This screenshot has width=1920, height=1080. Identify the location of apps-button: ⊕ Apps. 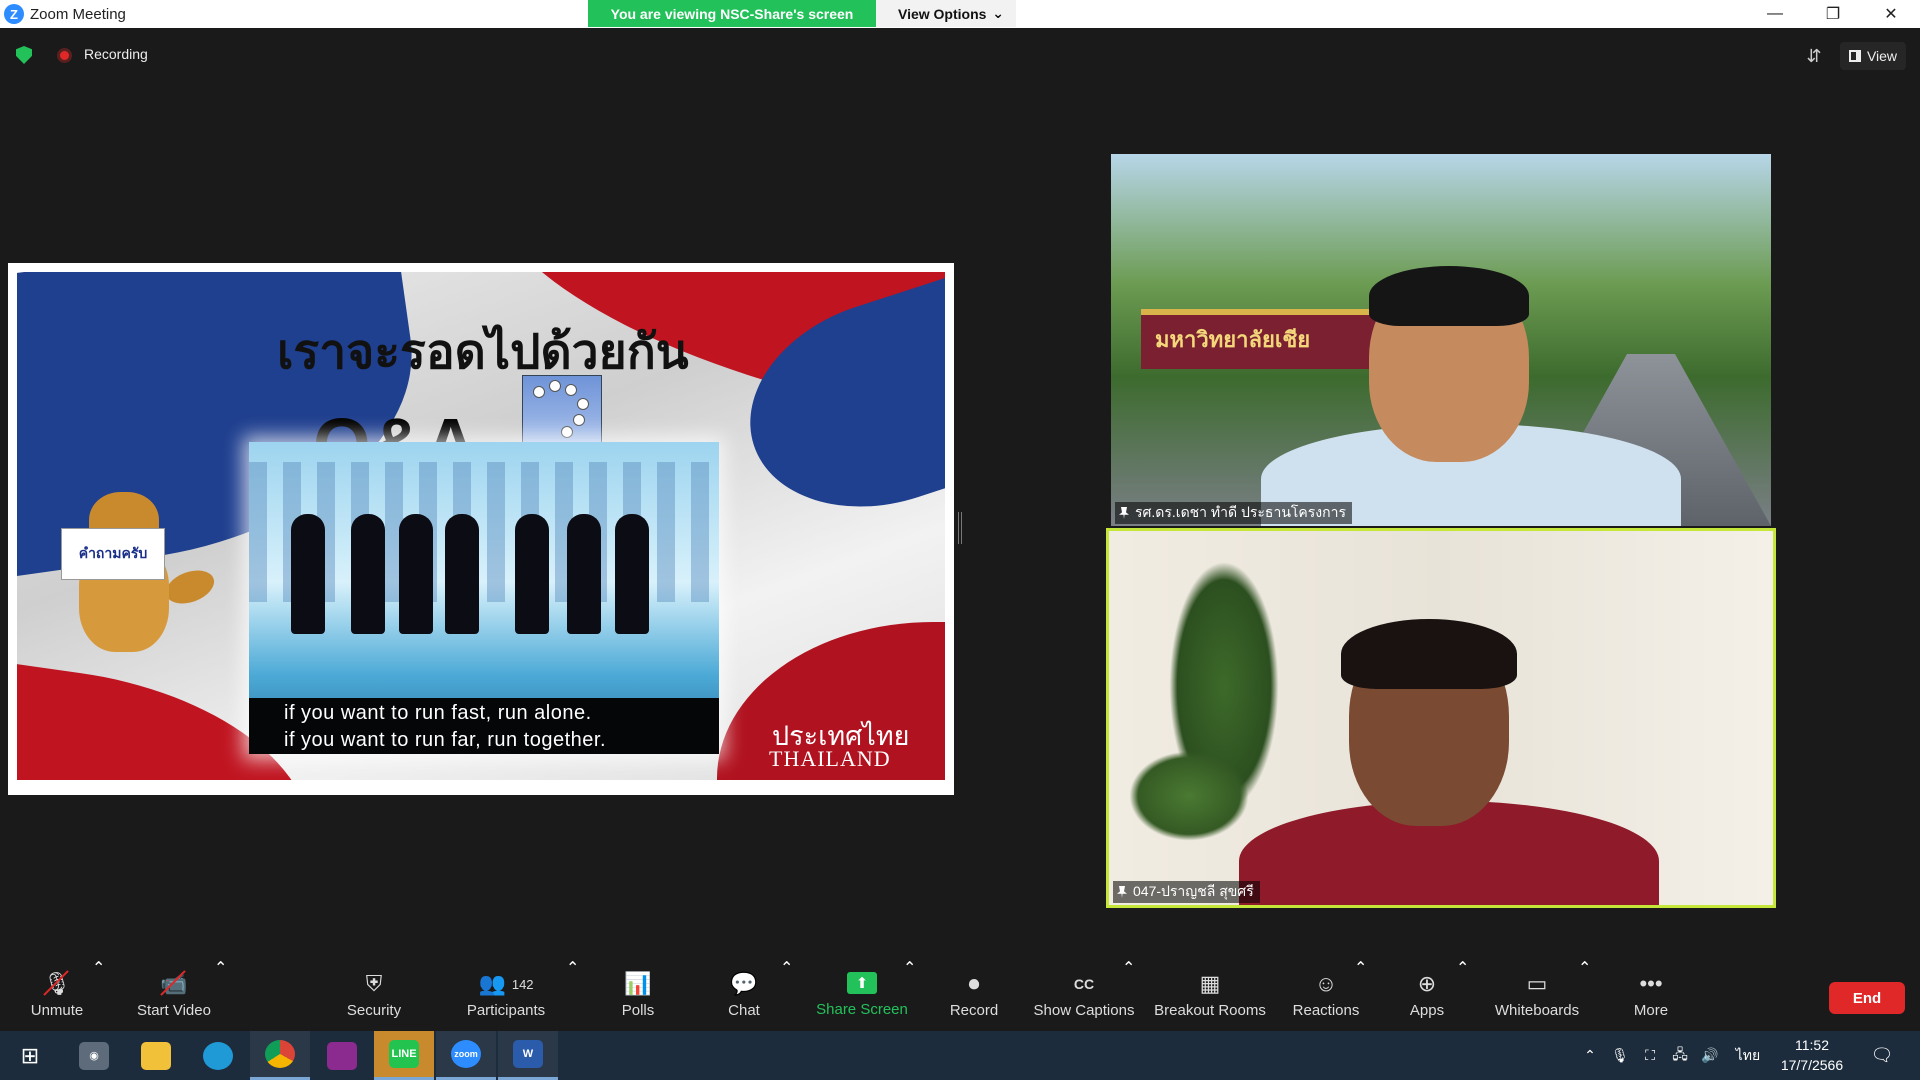
(1427, 994).